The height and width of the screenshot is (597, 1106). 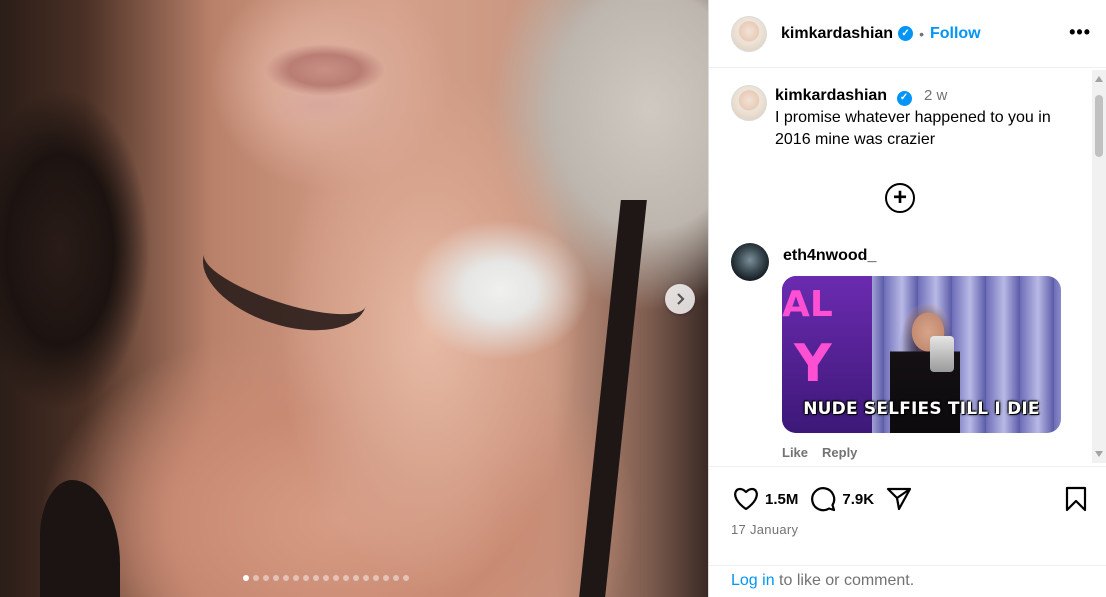 What do you see at coordinates (795, 452) in the screenshot?
I see `comment-like-button: Like` at bounding box center [795, 452].